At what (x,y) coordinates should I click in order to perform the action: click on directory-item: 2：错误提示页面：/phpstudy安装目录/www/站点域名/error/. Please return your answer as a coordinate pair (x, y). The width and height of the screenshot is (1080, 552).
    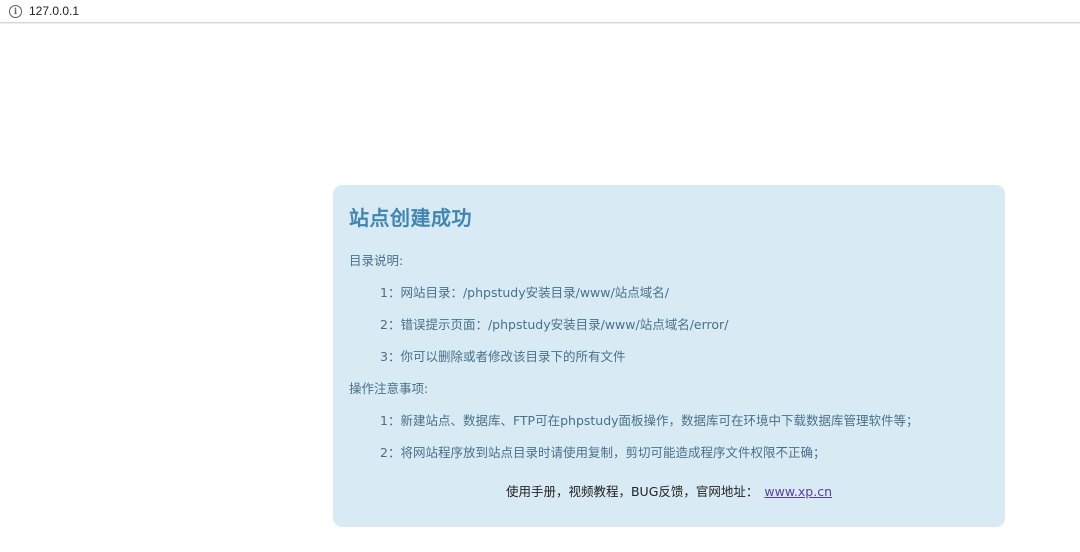
    Looking at the image, I should click on (554, 324).